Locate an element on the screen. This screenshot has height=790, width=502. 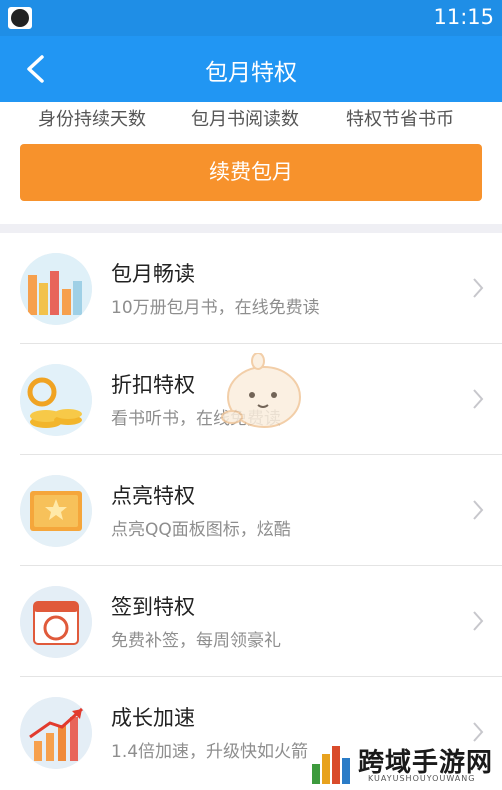
item-title: 签到特权 is located at coordinates (153, 607).